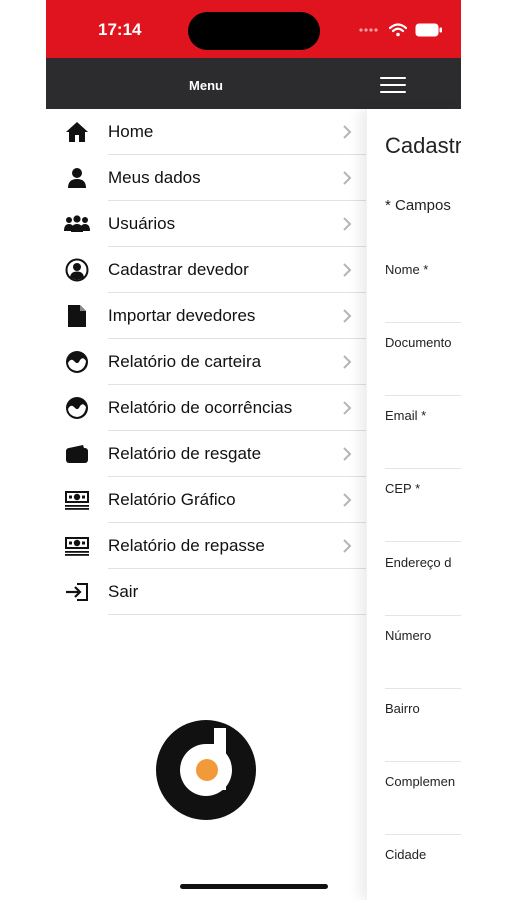 This screenshot has width=507, height=900. I want to click on dynamic-island, so click(254, 31).